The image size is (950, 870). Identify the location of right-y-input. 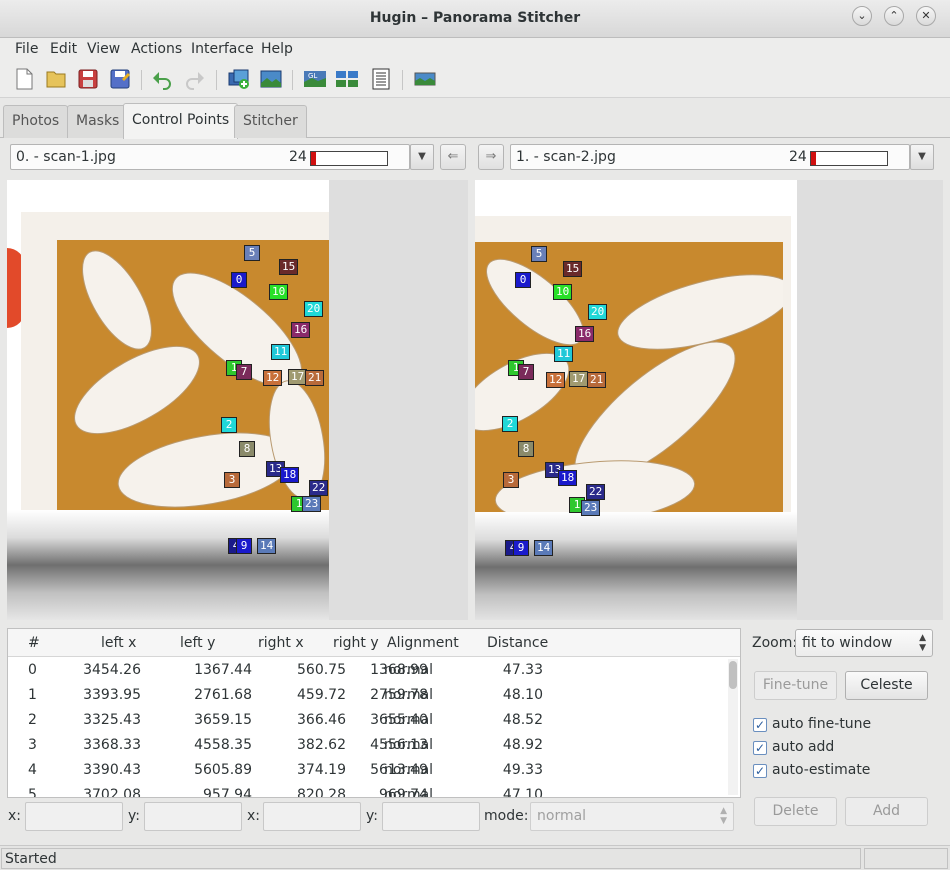
(431, 816).